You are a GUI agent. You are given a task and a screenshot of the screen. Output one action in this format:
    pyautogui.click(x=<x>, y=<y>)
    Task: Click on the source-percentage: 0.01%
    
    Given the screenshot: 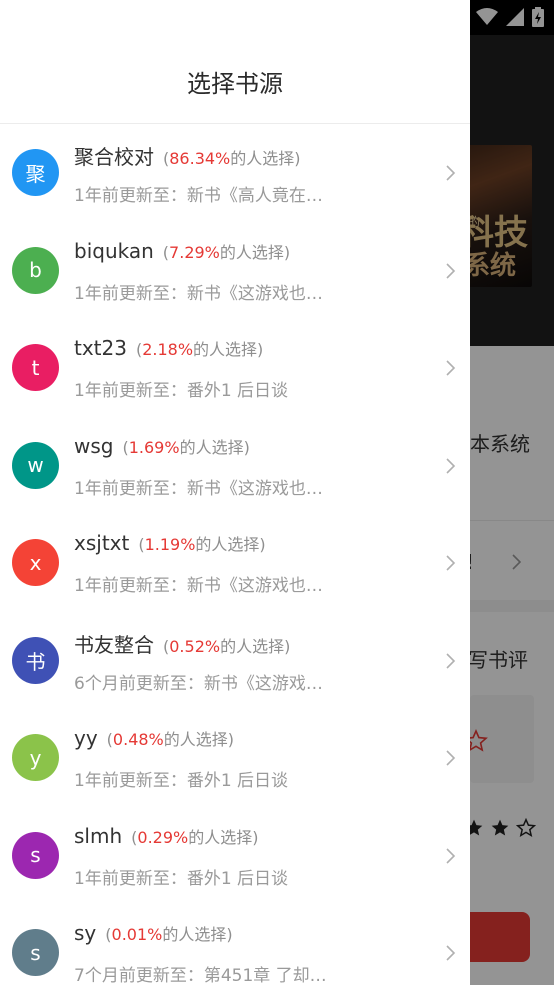 What is the action you would take?
    pyautogui.click(x=137, y=934)
    